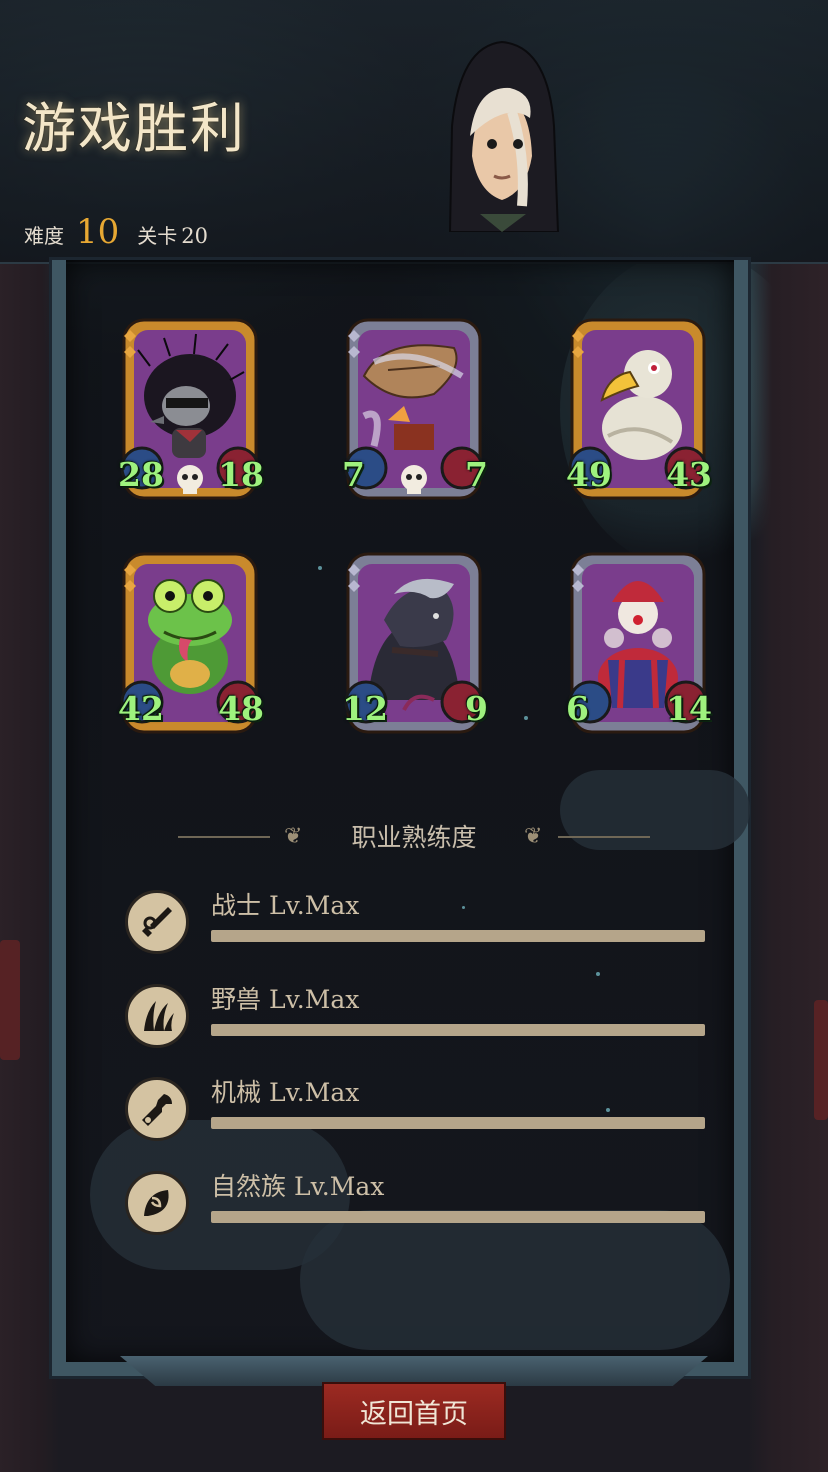 The height and width of the screenshot is (1472, 828). Describe the element at coordinates (689, 708) in the screenshot. I see `card-health: 14` at that location.